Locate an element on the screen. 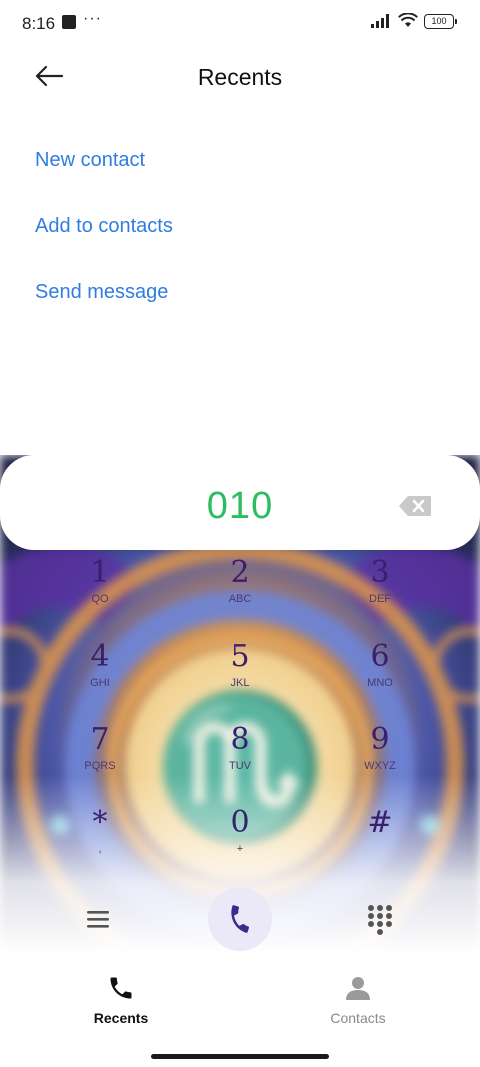 This screenshot has width=480, height=1067. nav-recents-label: Recents is located at coordinates (121, 1018).